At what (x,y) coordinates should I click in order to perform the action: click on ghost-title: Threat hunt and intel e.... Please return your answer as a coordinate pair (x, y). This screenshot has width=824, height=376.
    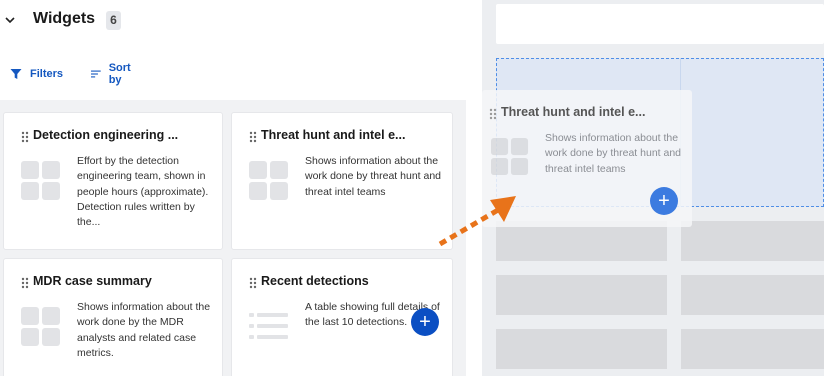
    Looking at the image, I should click on (573, 112).